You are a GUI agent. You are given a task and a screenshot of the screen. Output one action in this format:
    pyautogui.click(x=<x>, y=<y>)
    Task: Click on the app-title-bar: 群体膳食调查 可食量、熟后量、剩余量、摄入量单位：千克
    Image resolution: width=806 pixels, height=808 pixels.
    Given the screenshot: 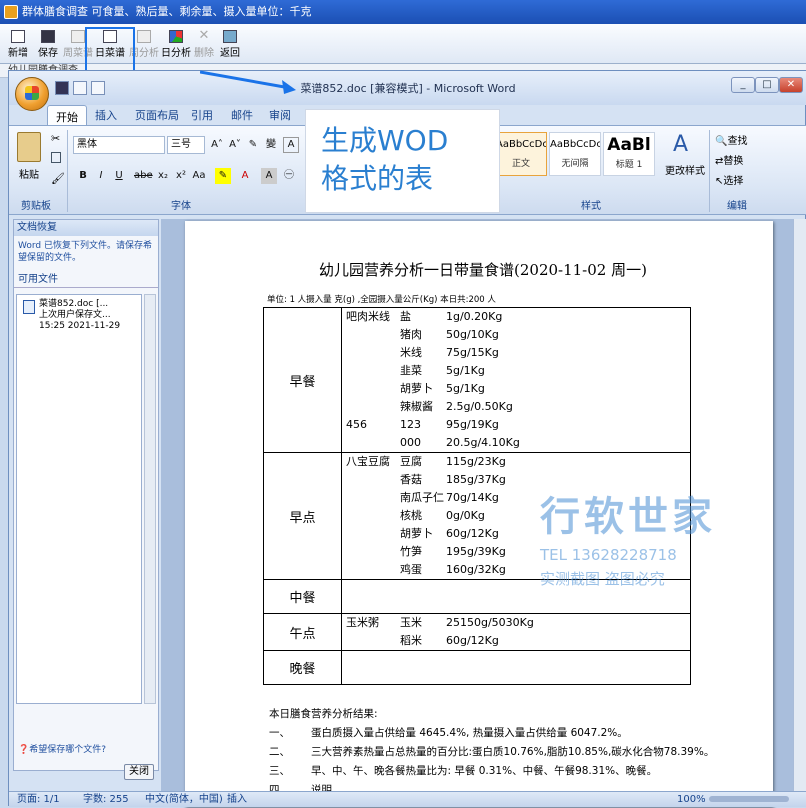 What is the action you would take?
    pyautogui.click(x=403, y=12)
    